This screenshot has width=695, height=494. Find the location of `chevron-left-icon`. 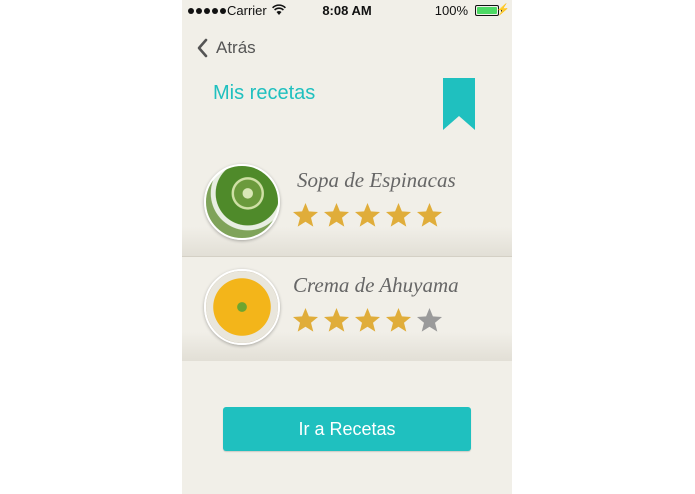

chevron-left-icon is located at coordinates (202, 48).